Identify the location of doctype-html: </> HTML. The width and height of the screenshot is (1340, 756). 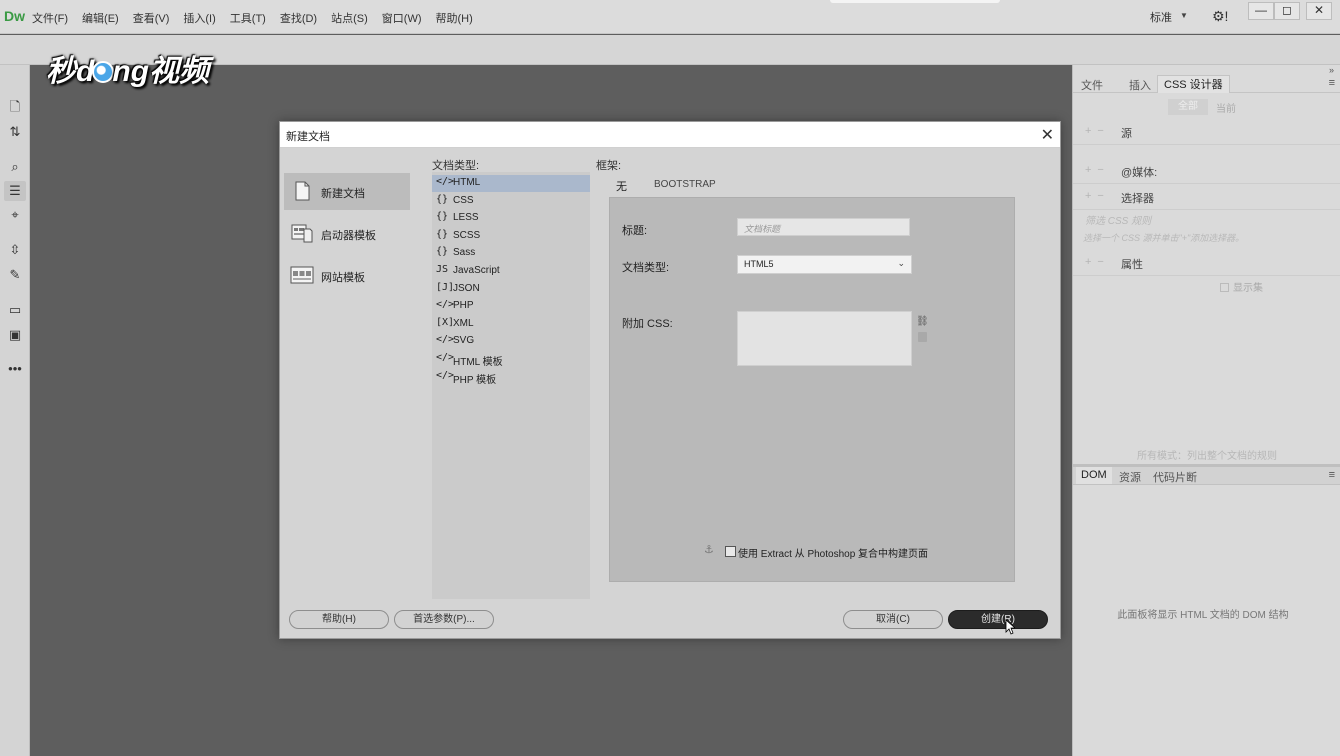
(511, 183).